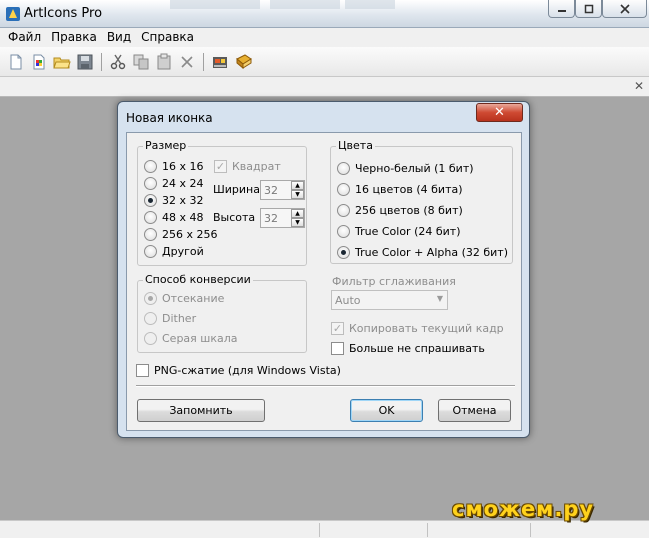 Image resolution: width=649 pixels, height=538 pixels. Describe the element at coordinates (174, 217) in the screenshot. I see `size-option-48: 48 x 48` at that location.